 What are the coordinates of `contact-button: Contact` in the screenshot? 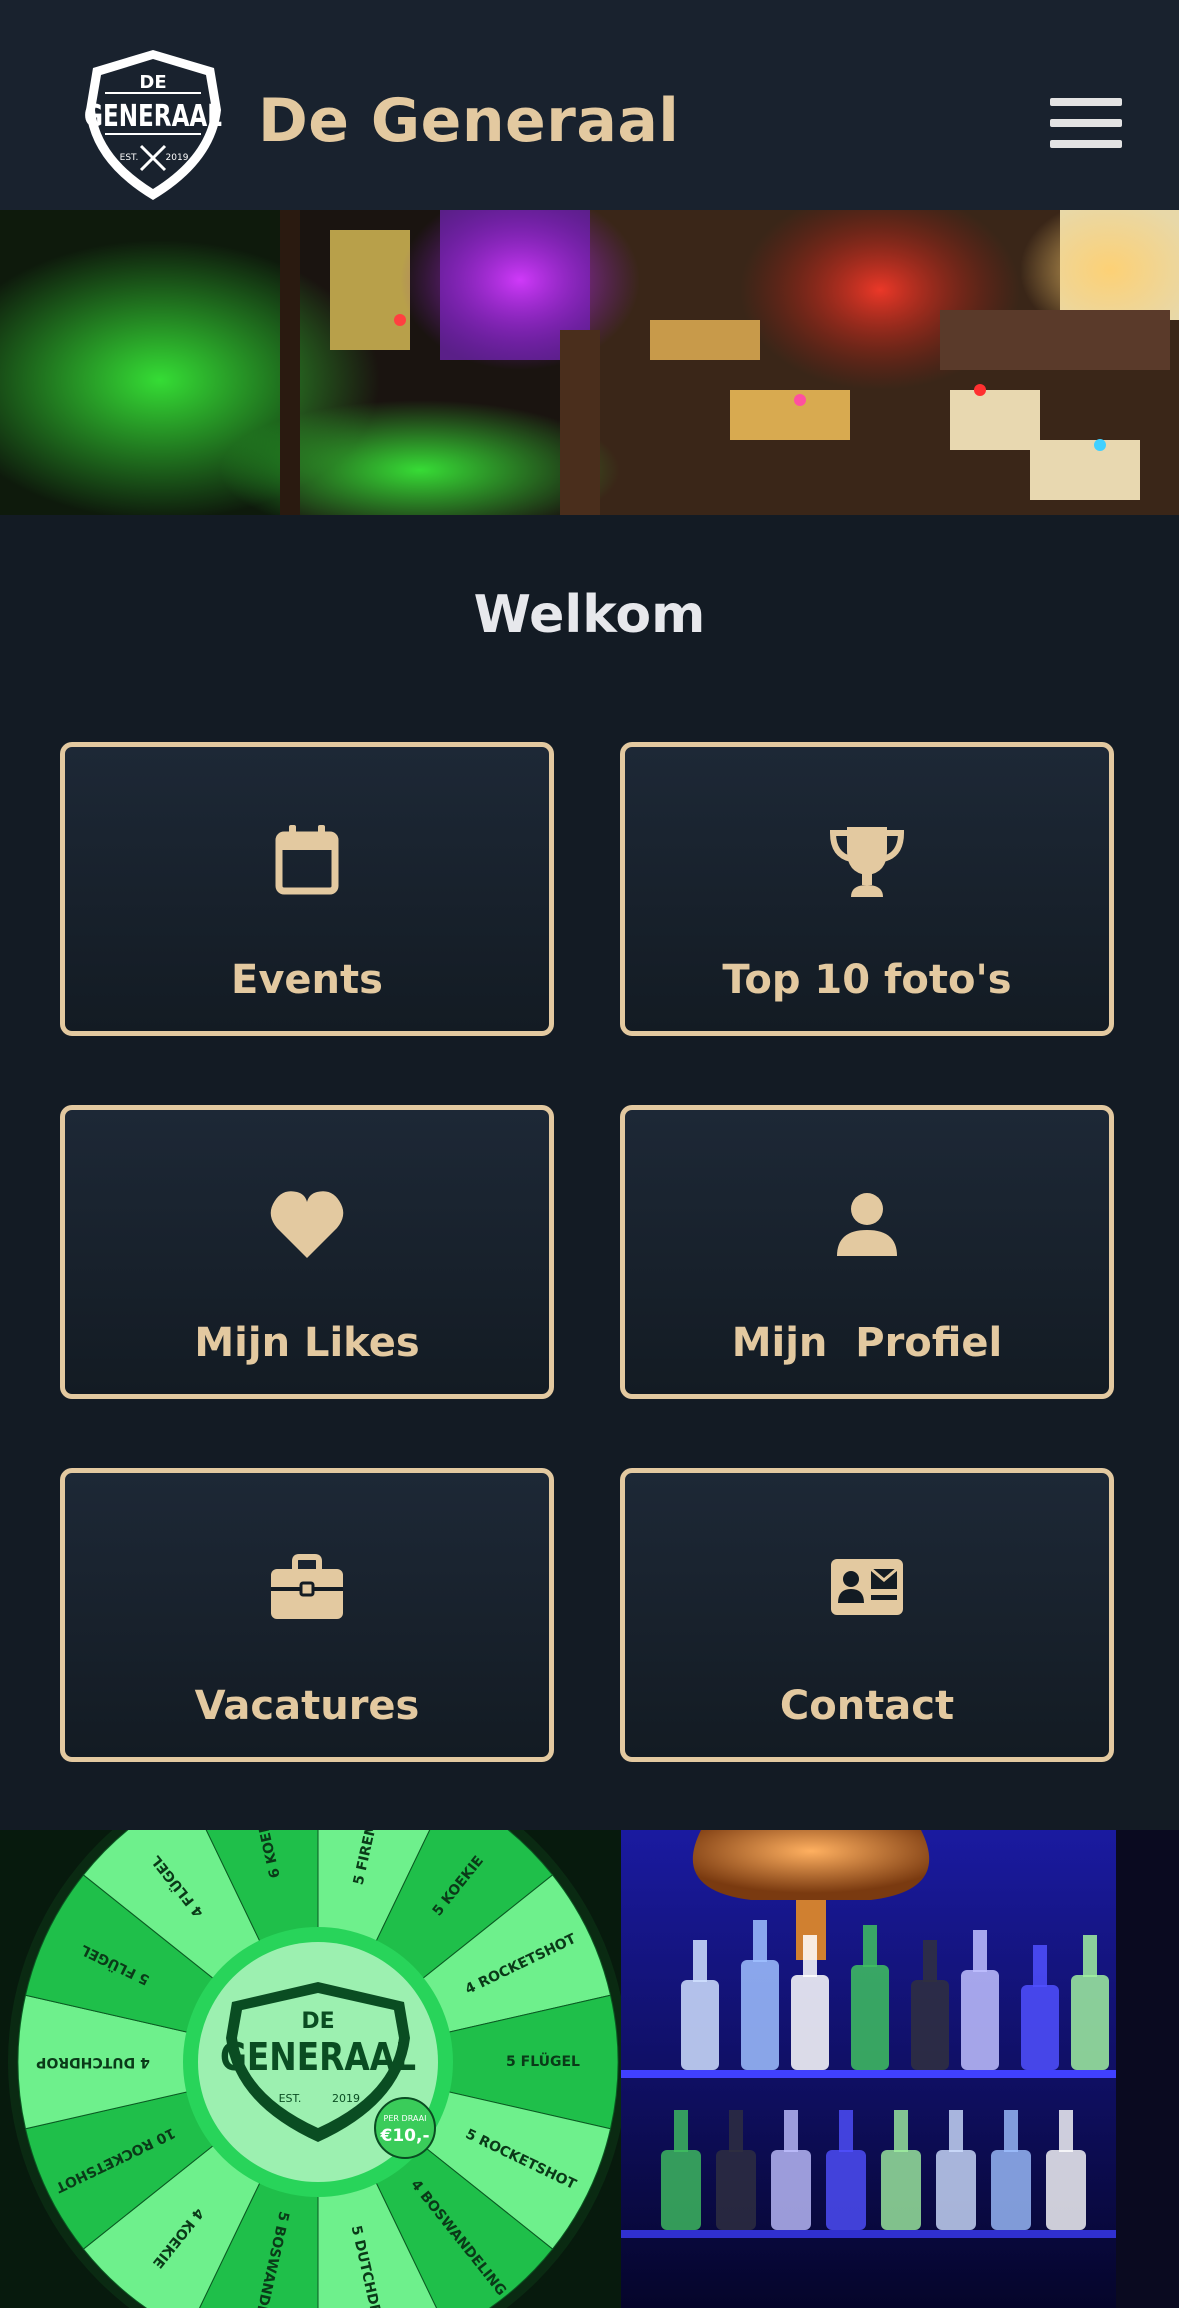 It's located at (867, 1615).